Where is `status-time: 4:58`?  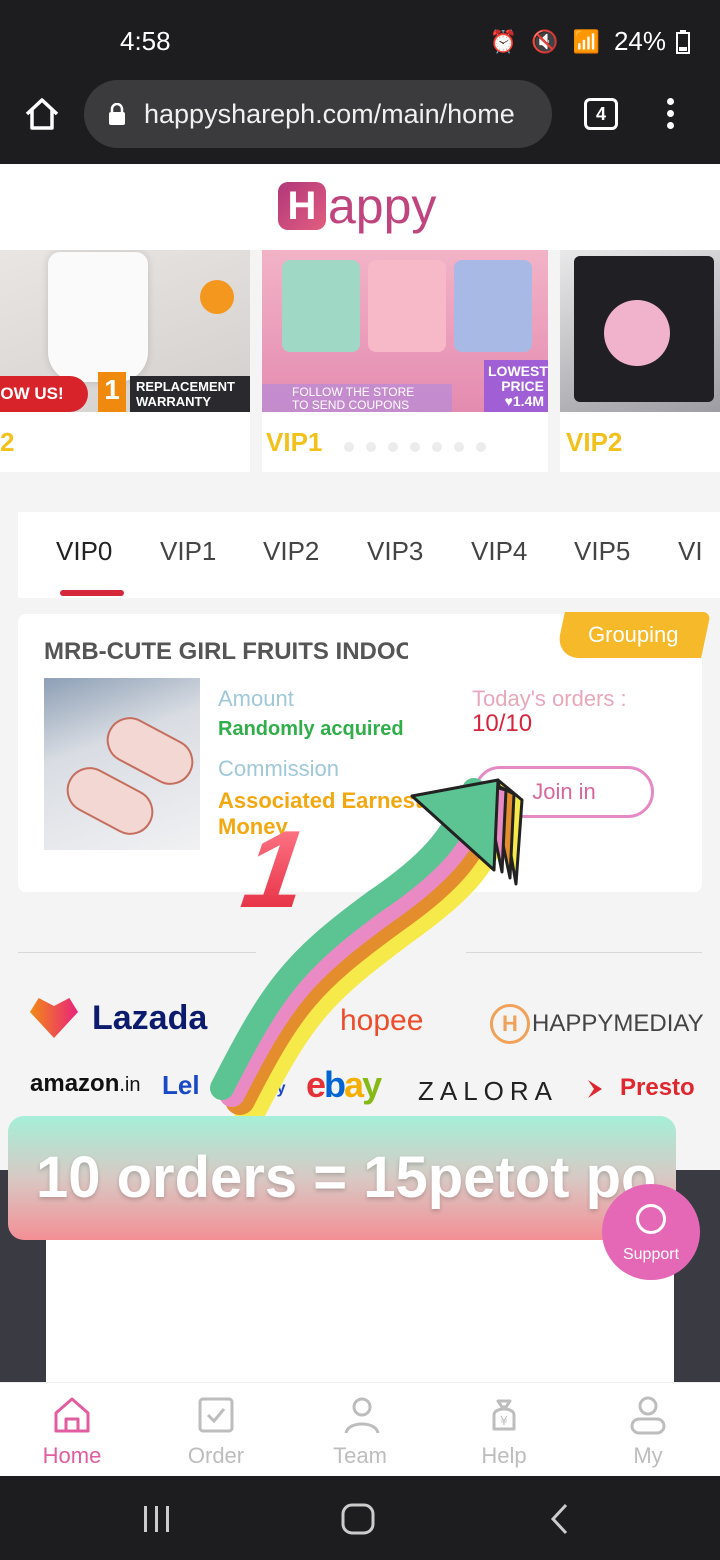
status-time: 4:58 is located at coordinates (145, 41).